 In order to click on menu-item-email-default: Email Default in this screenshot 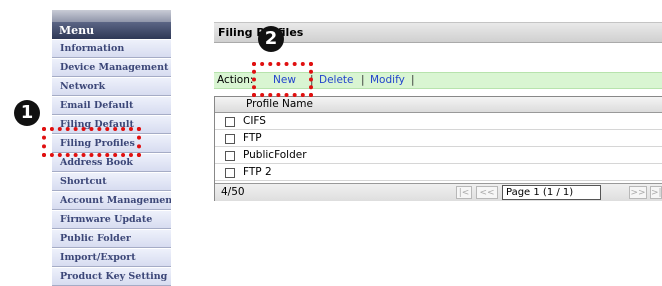, I will do `click(111, 105)`.